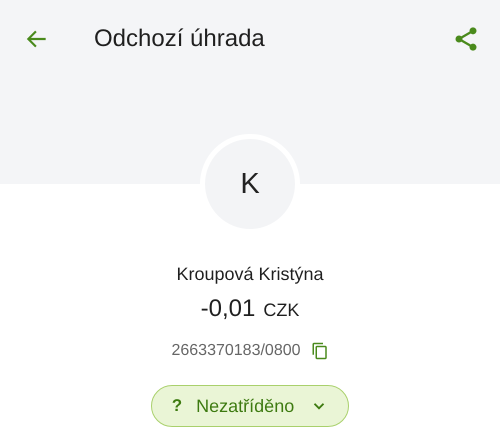 This screenshot has width=500, height=428. Describe the element at coordinates (180, 39) in the screenshot. I see `screen-title: Odchozí úhrada` at that location.